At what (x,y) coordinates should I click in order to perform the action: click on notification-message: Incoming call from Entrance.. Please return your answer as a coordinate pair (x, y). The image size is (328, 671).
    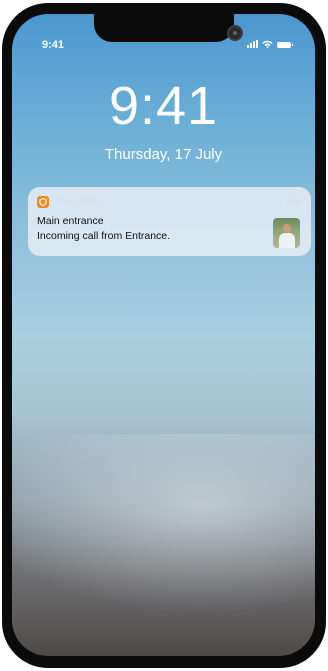
    Looking at the image, I should click on (104, 236).